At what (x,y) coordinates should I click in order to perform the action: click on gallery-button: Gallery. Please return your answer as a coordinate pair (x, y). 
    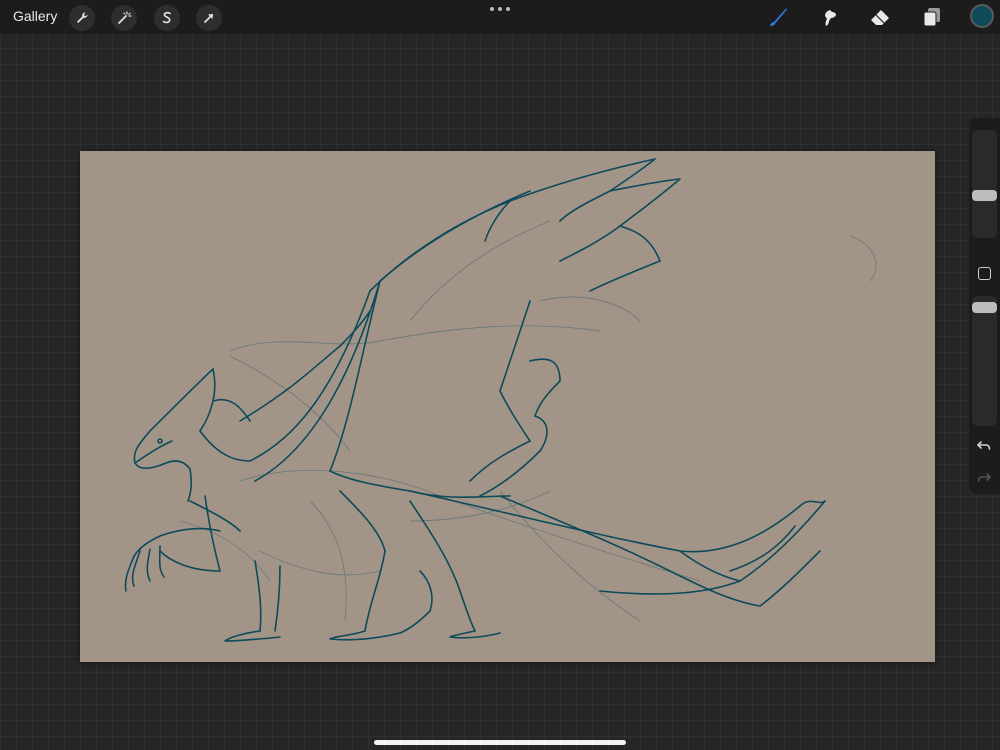
    Looking at the image, I should click on (35, 16).